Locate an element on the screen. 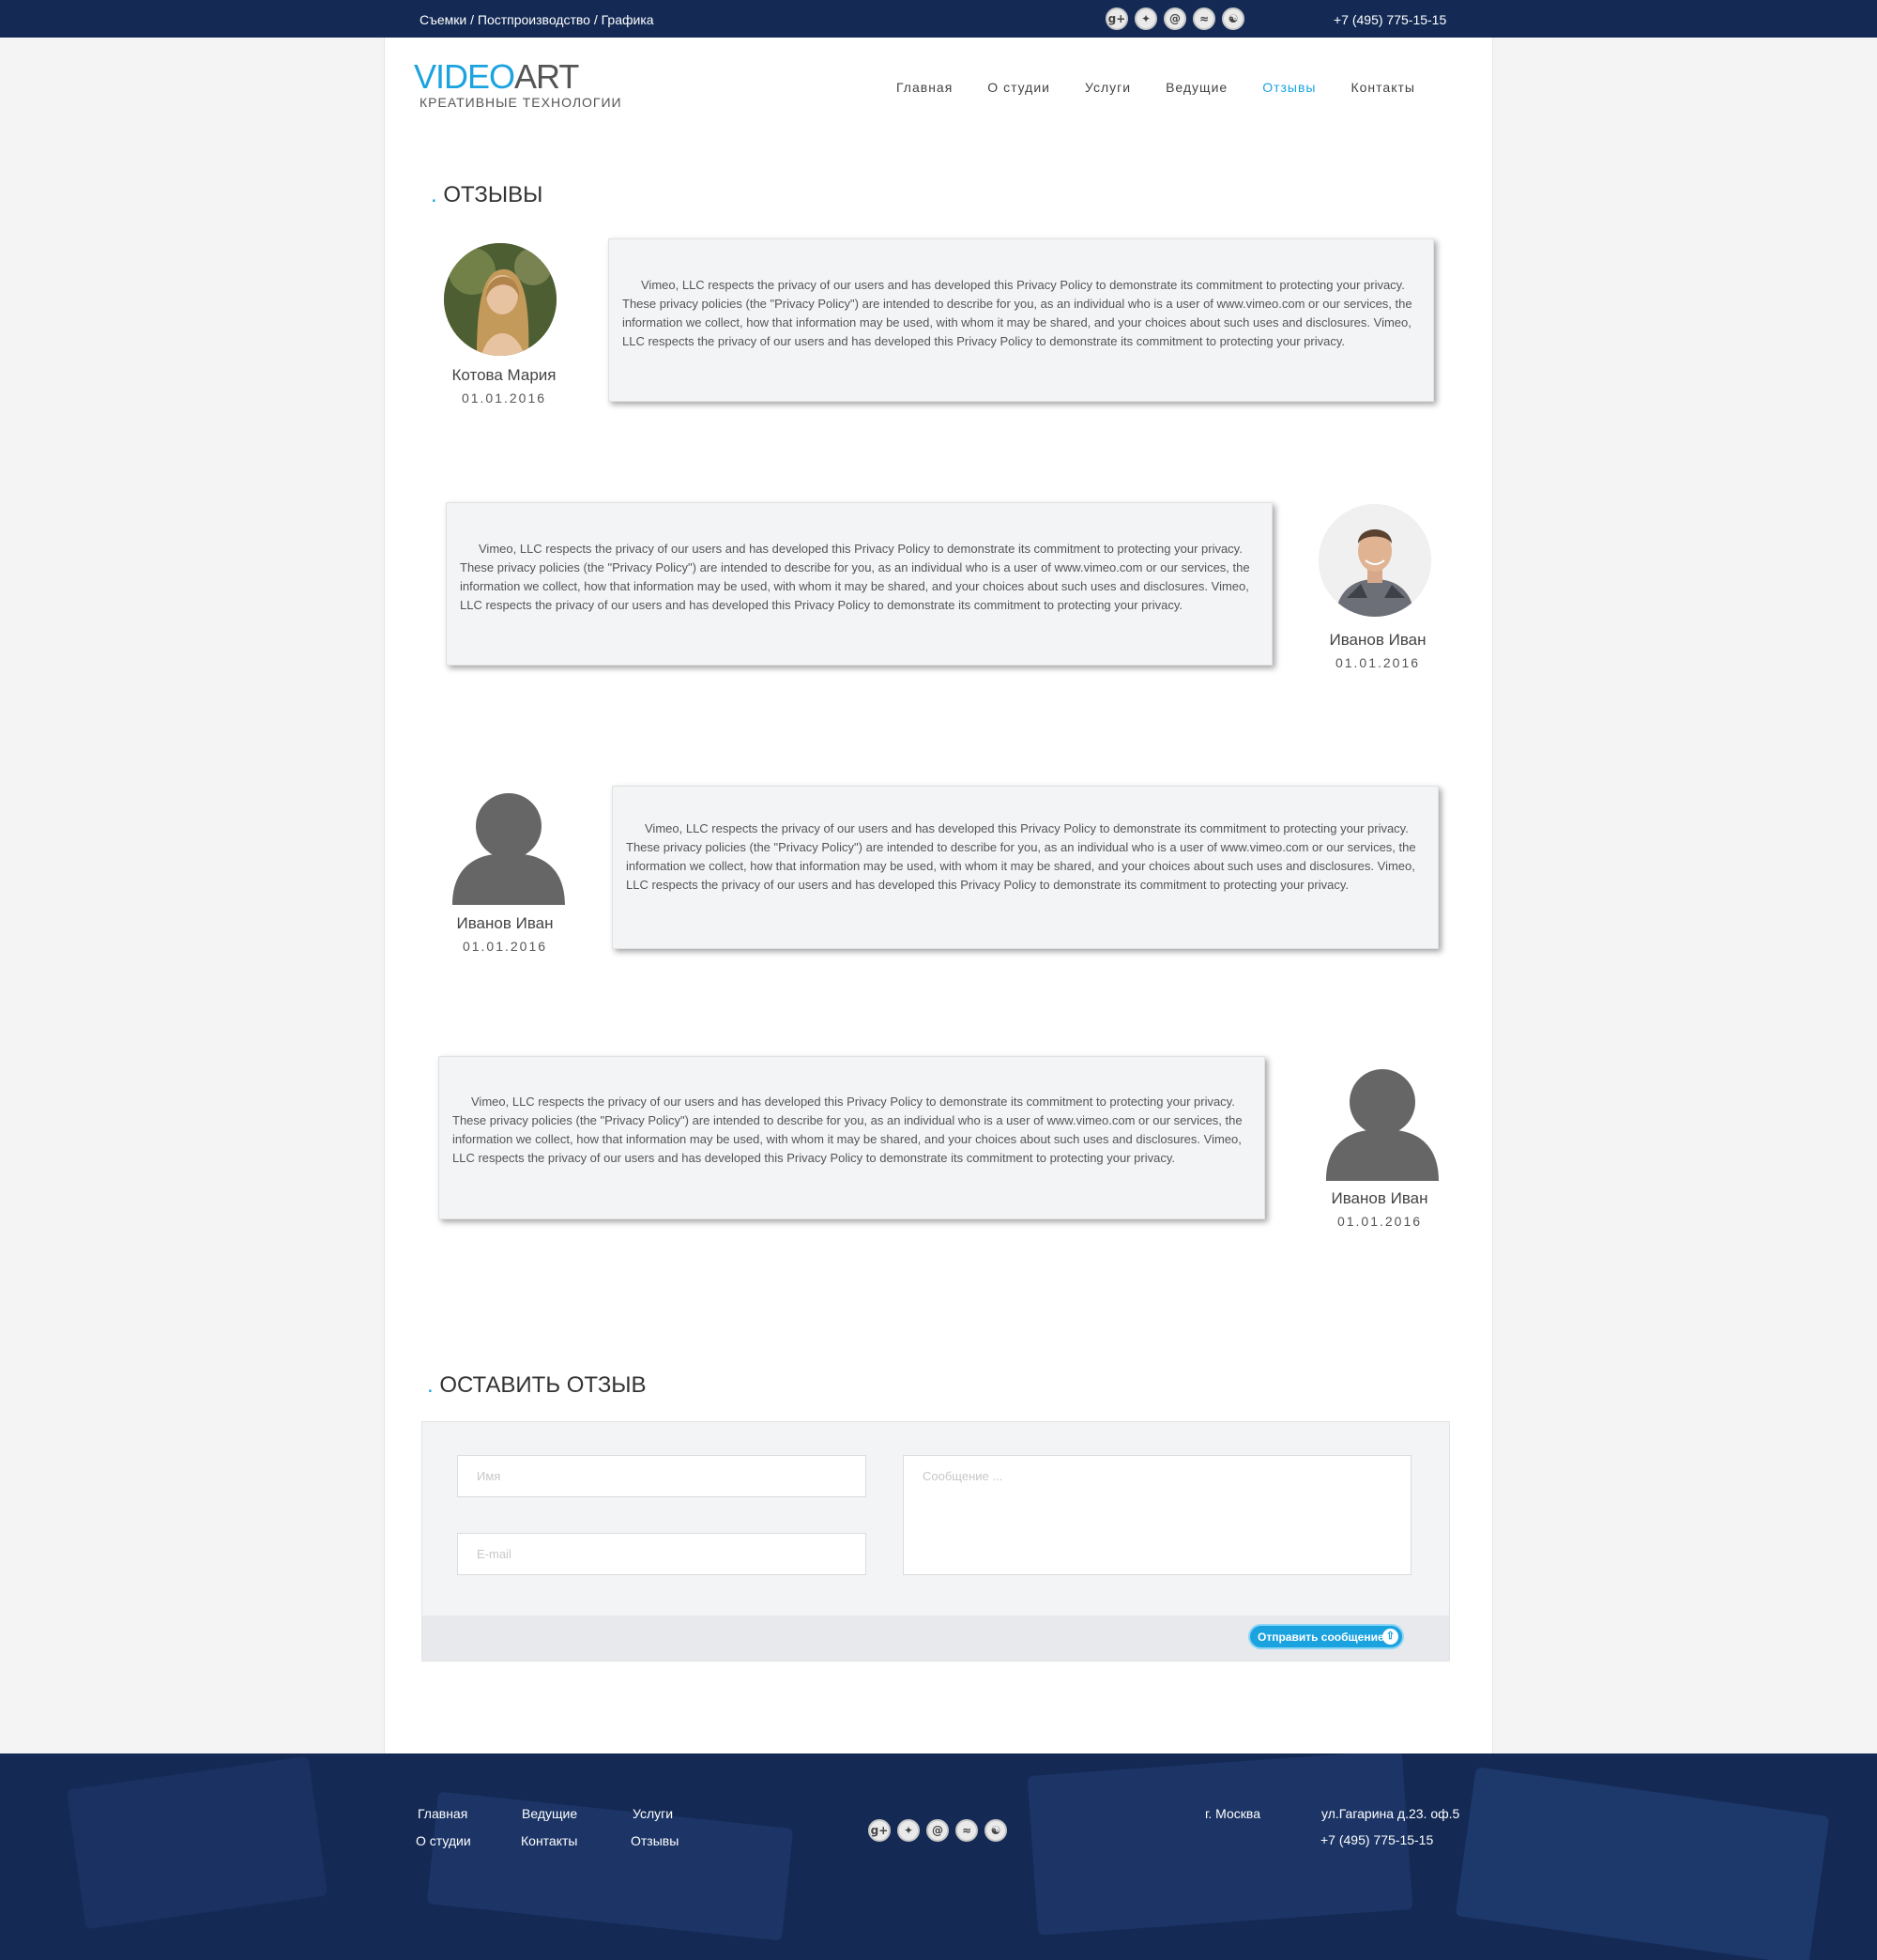  top-social-icons: g+ ✦ @ ≈ ☯ is located at coordinates (1175, 19).